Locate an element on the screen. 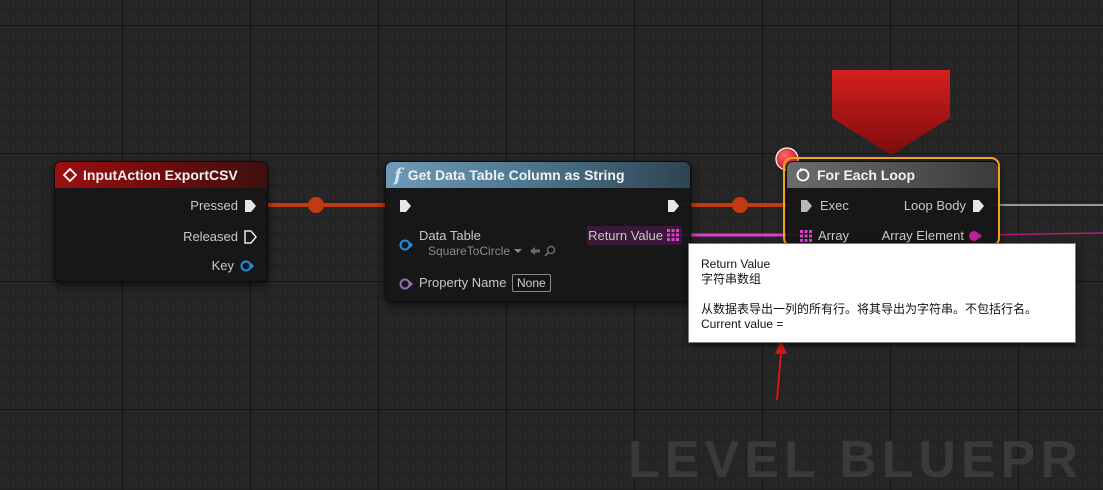 The image size is (1103, 490). node-header: For Each Loop is located at coordinates (892, 175).